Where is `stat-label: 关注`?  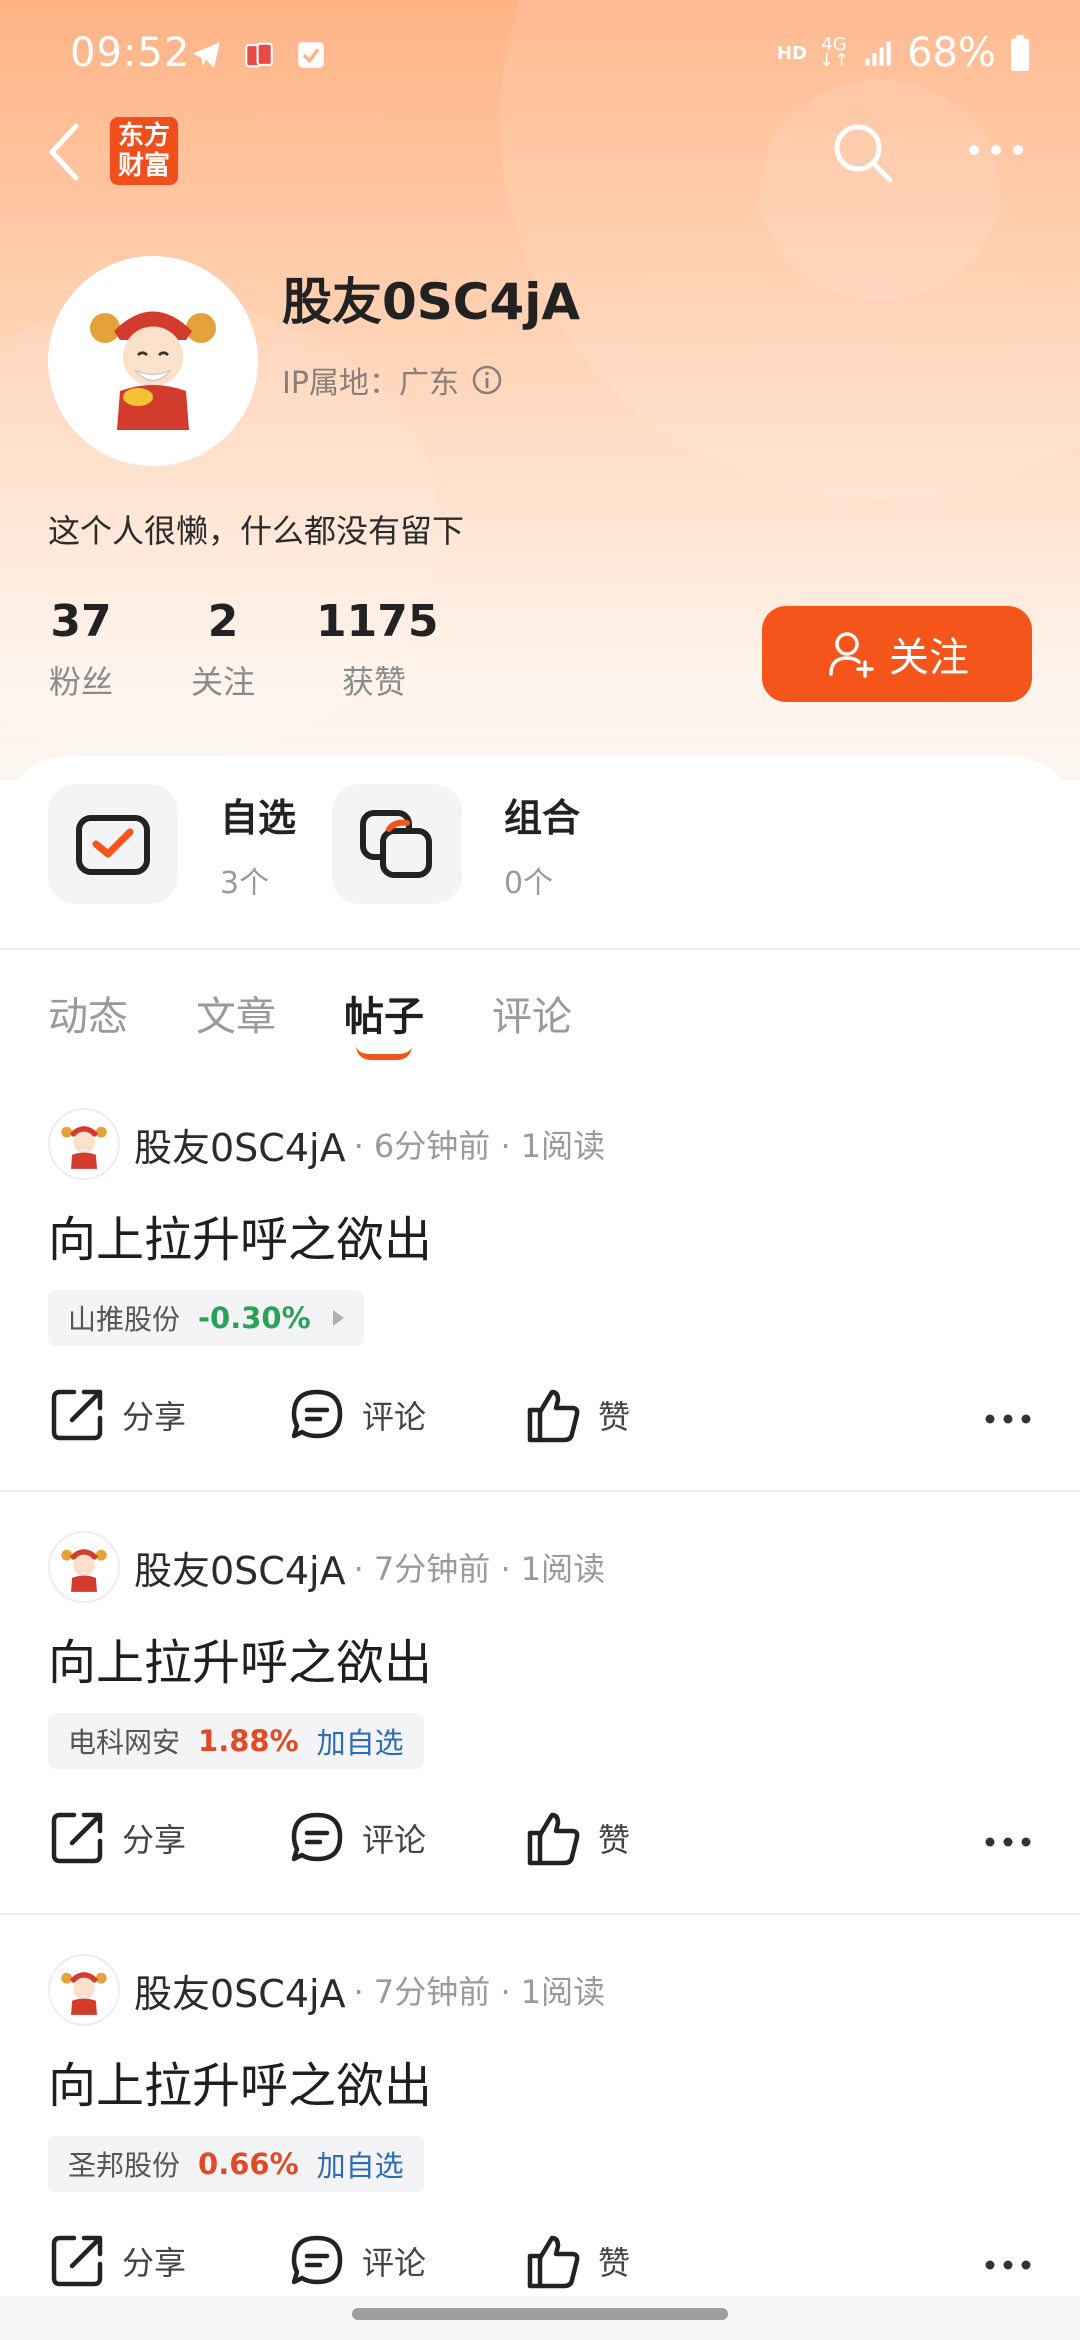
stat-label: 关注 is located at coordinates (222, 682).